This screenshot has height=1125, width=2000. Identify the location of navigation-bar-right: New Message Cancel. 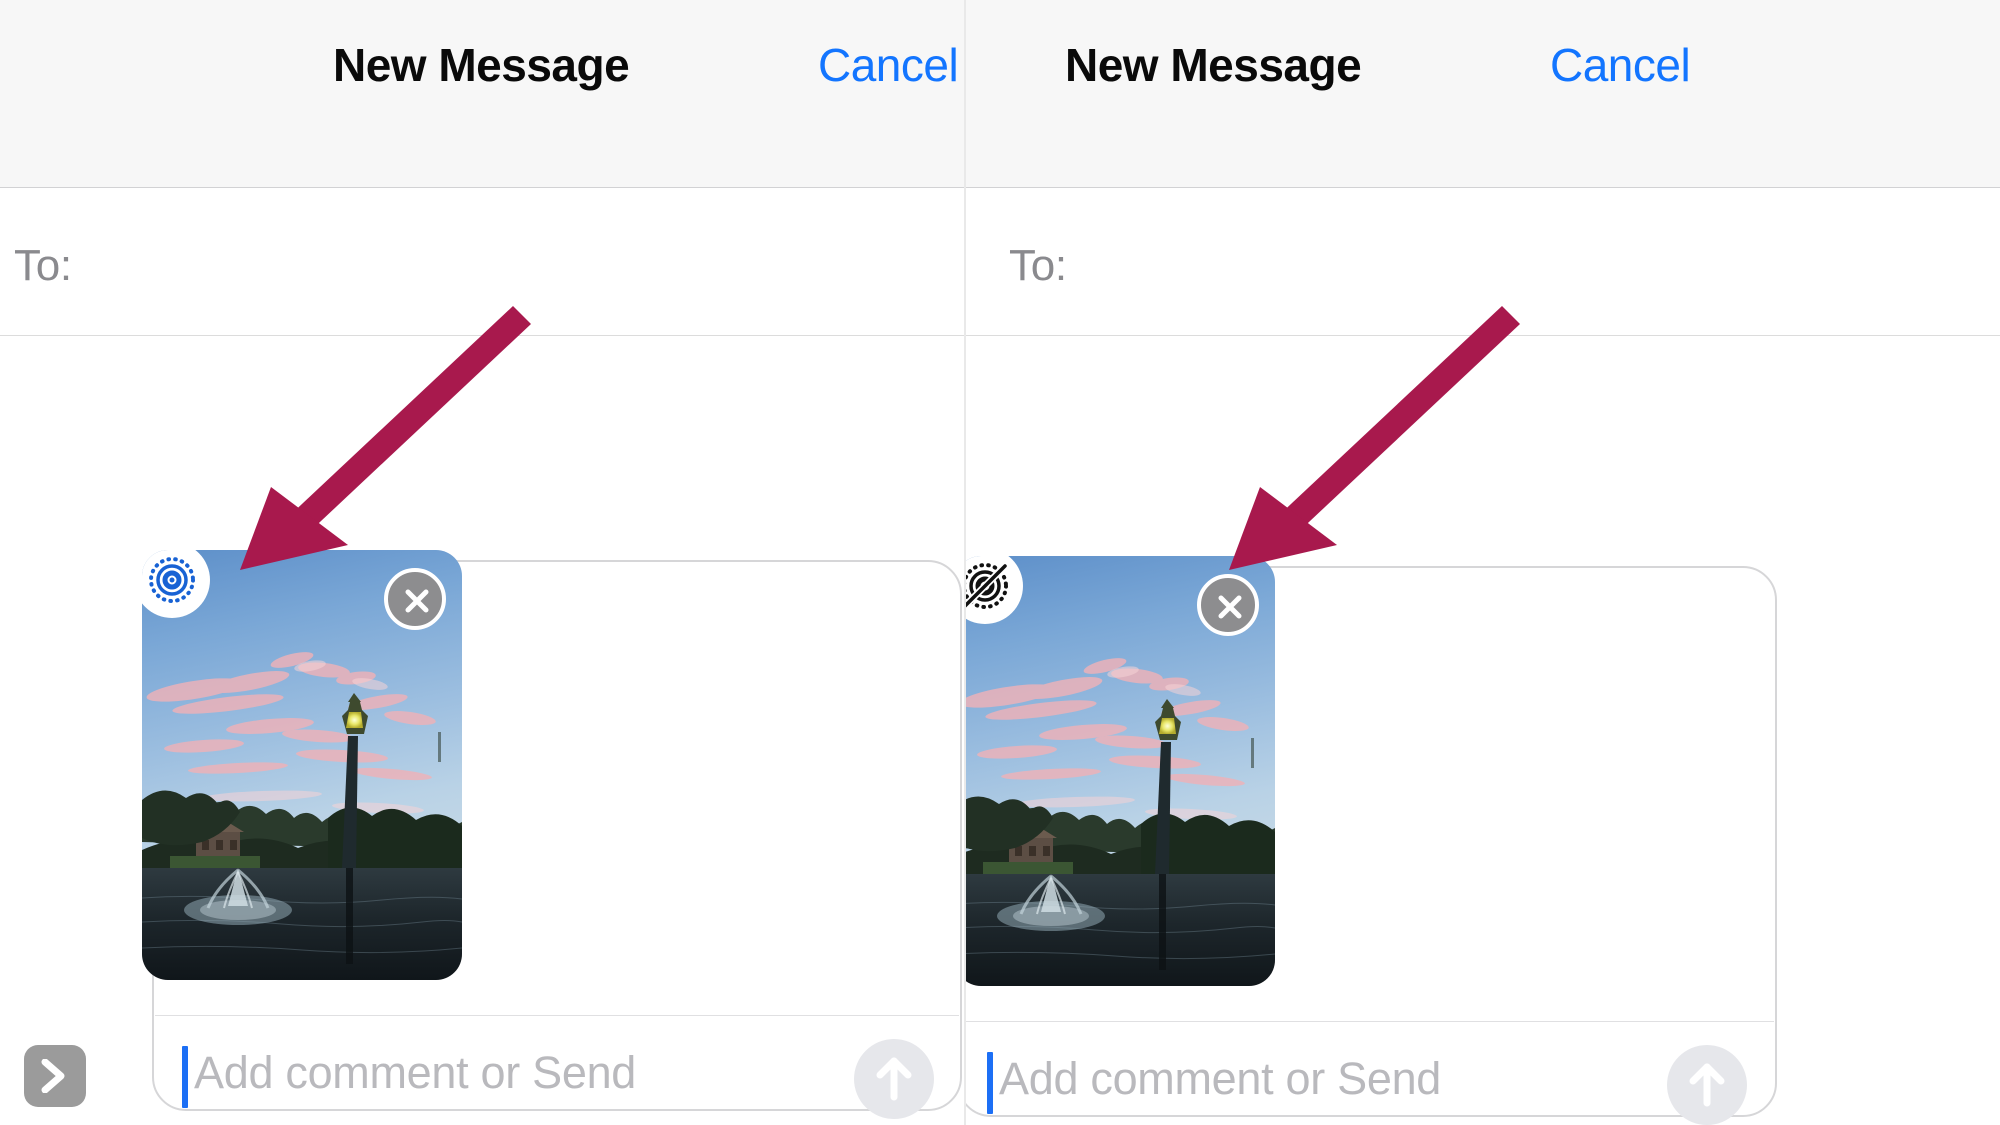
(1482, 94).